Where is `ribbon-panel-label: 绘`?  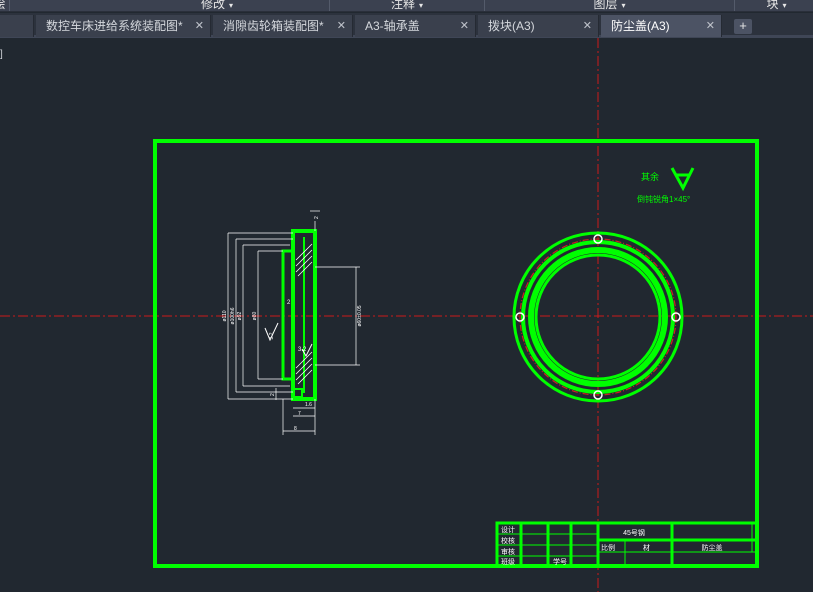
ribbon-panel-label: 绘 is located at coordinates (3, 5).